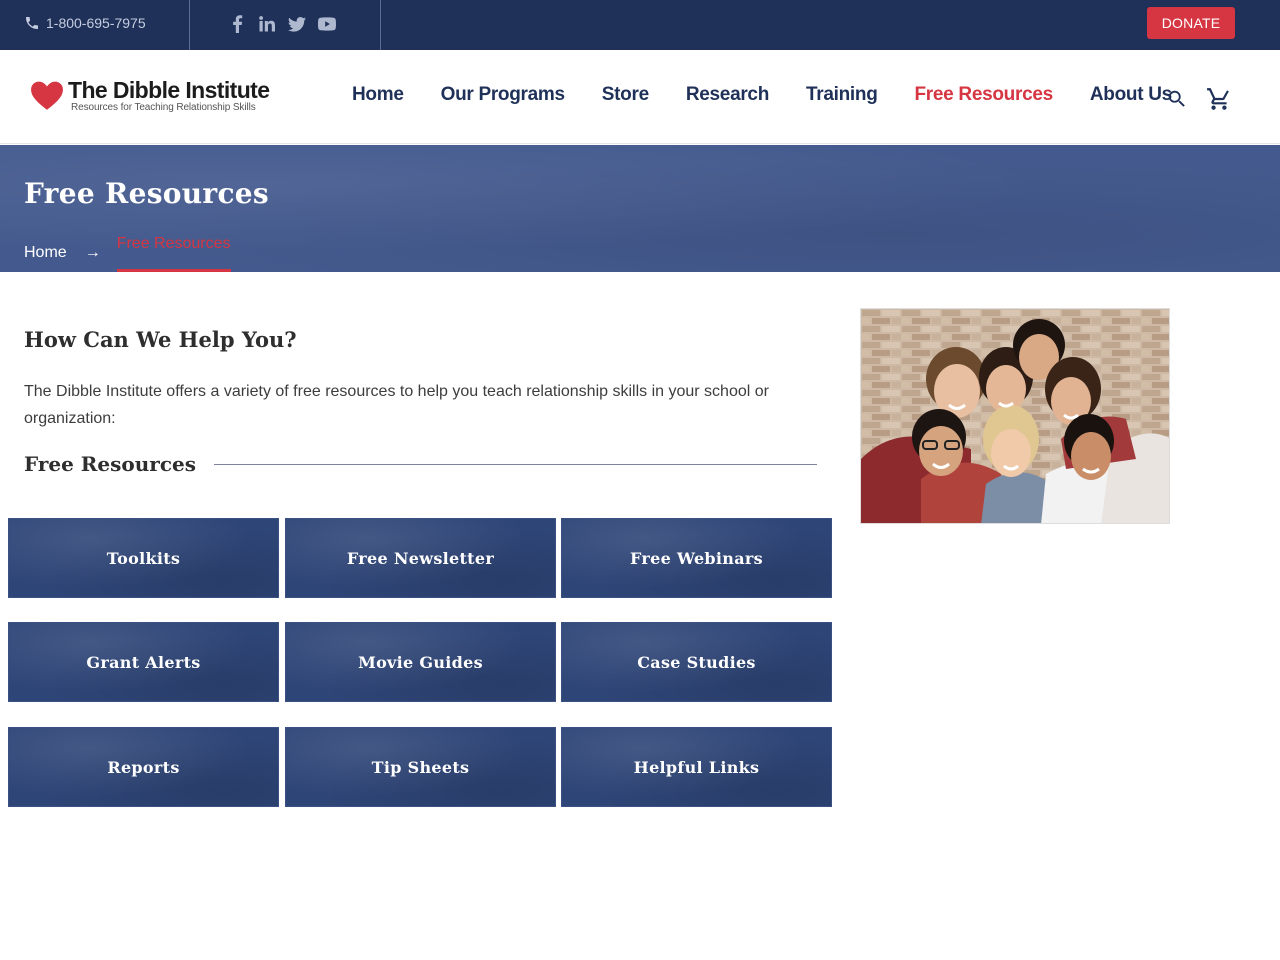 This screenshot has width=1280, height=960. Describe the element at coordinates (515, 464) in the screenshot. I see `section-divider` at that location.